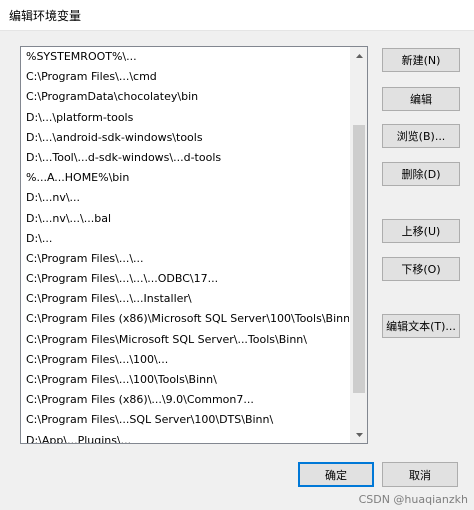 The width and height of the screenshot is (474, 510). What do you see at coordinates (185, 178) in the screenshot?
I see `list-item: %...A...HOME%\bin` at bounding box center [185, 178].